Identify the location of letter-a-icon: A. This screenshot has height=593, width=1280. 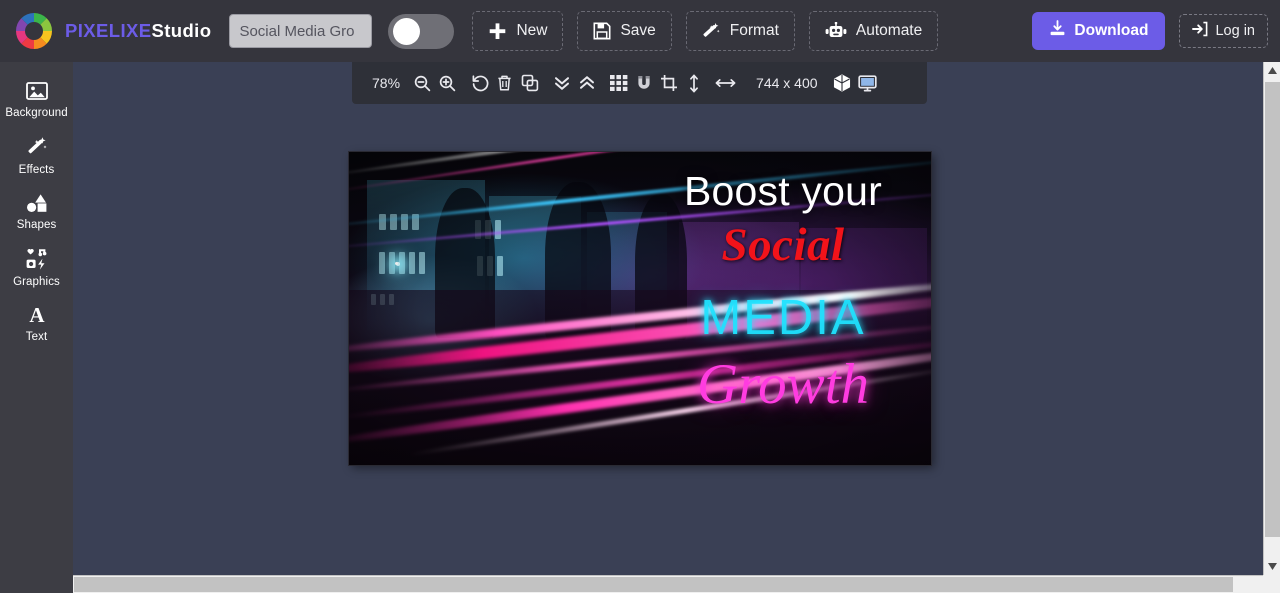
(37, 315).